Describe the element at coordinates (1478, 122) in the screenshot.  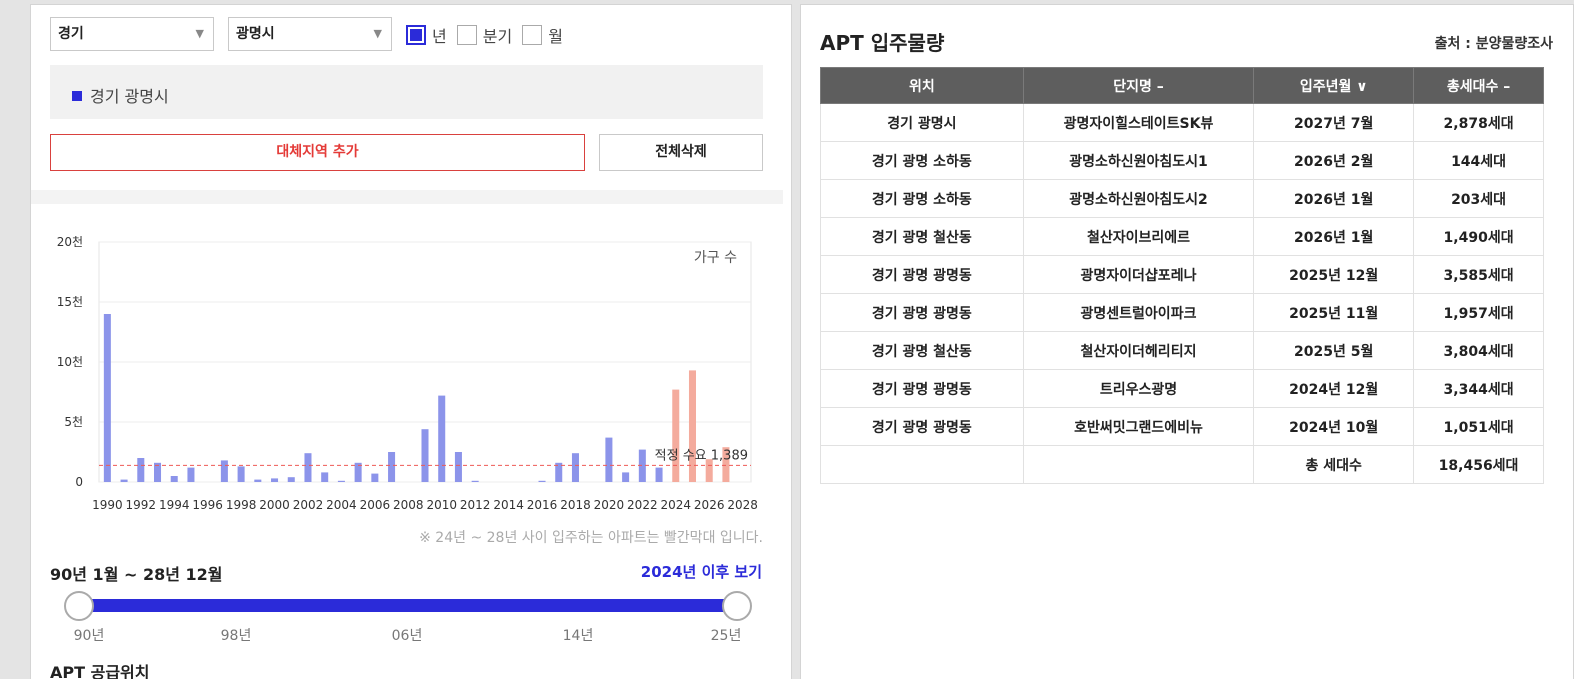
I see `table-cell: 2,878세대` at that location.